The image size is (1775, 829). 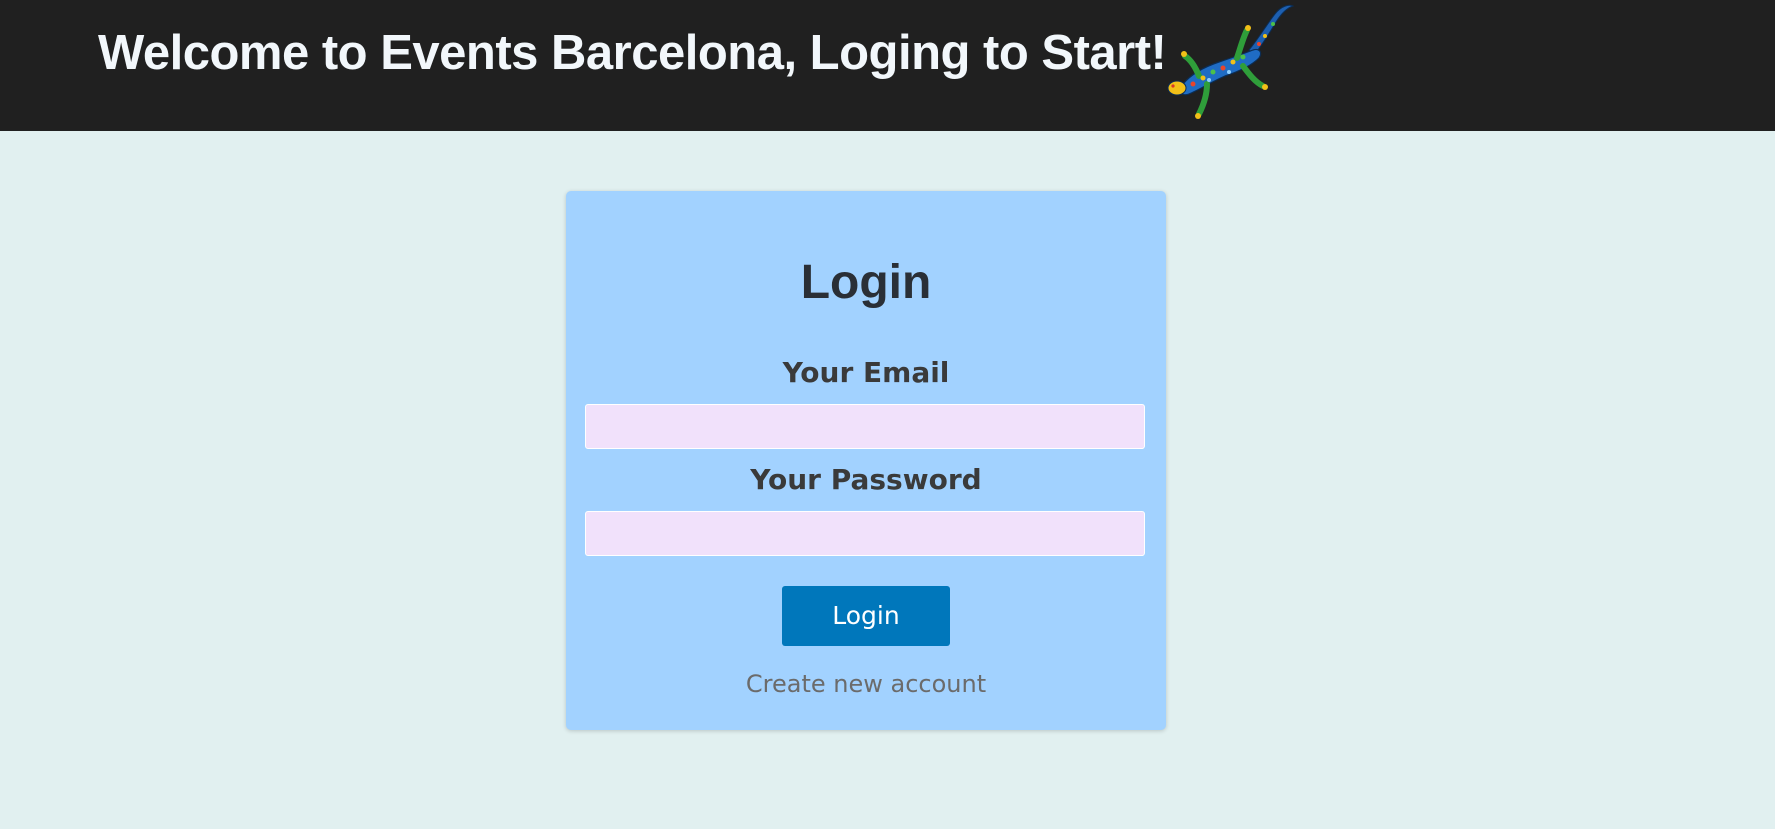 What do you see at coordinates (866, 479) in the screenshot?
I see `password-label: Your Password` at bounding box center [866, 479].